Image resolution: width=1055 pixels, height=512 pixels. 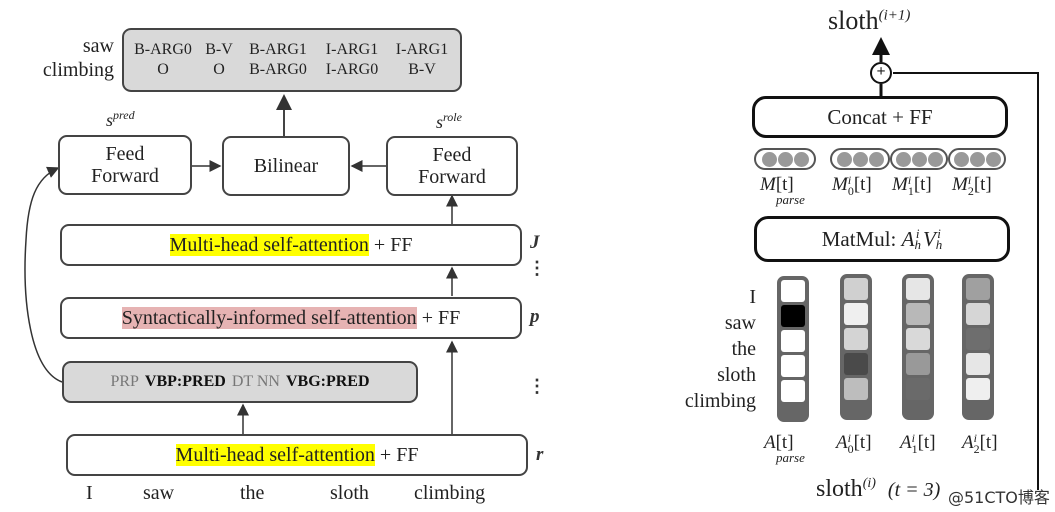 I want to click on sloth-sup: (i), so click(x=869, y=483).